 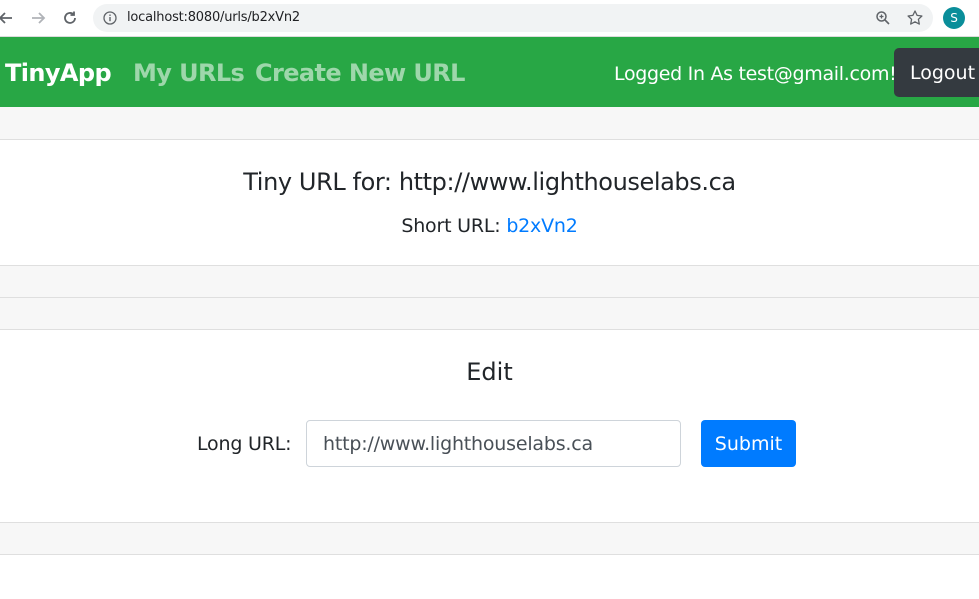 I want to click on nav-my-urls: My URLs, so click(x=189, y=73).